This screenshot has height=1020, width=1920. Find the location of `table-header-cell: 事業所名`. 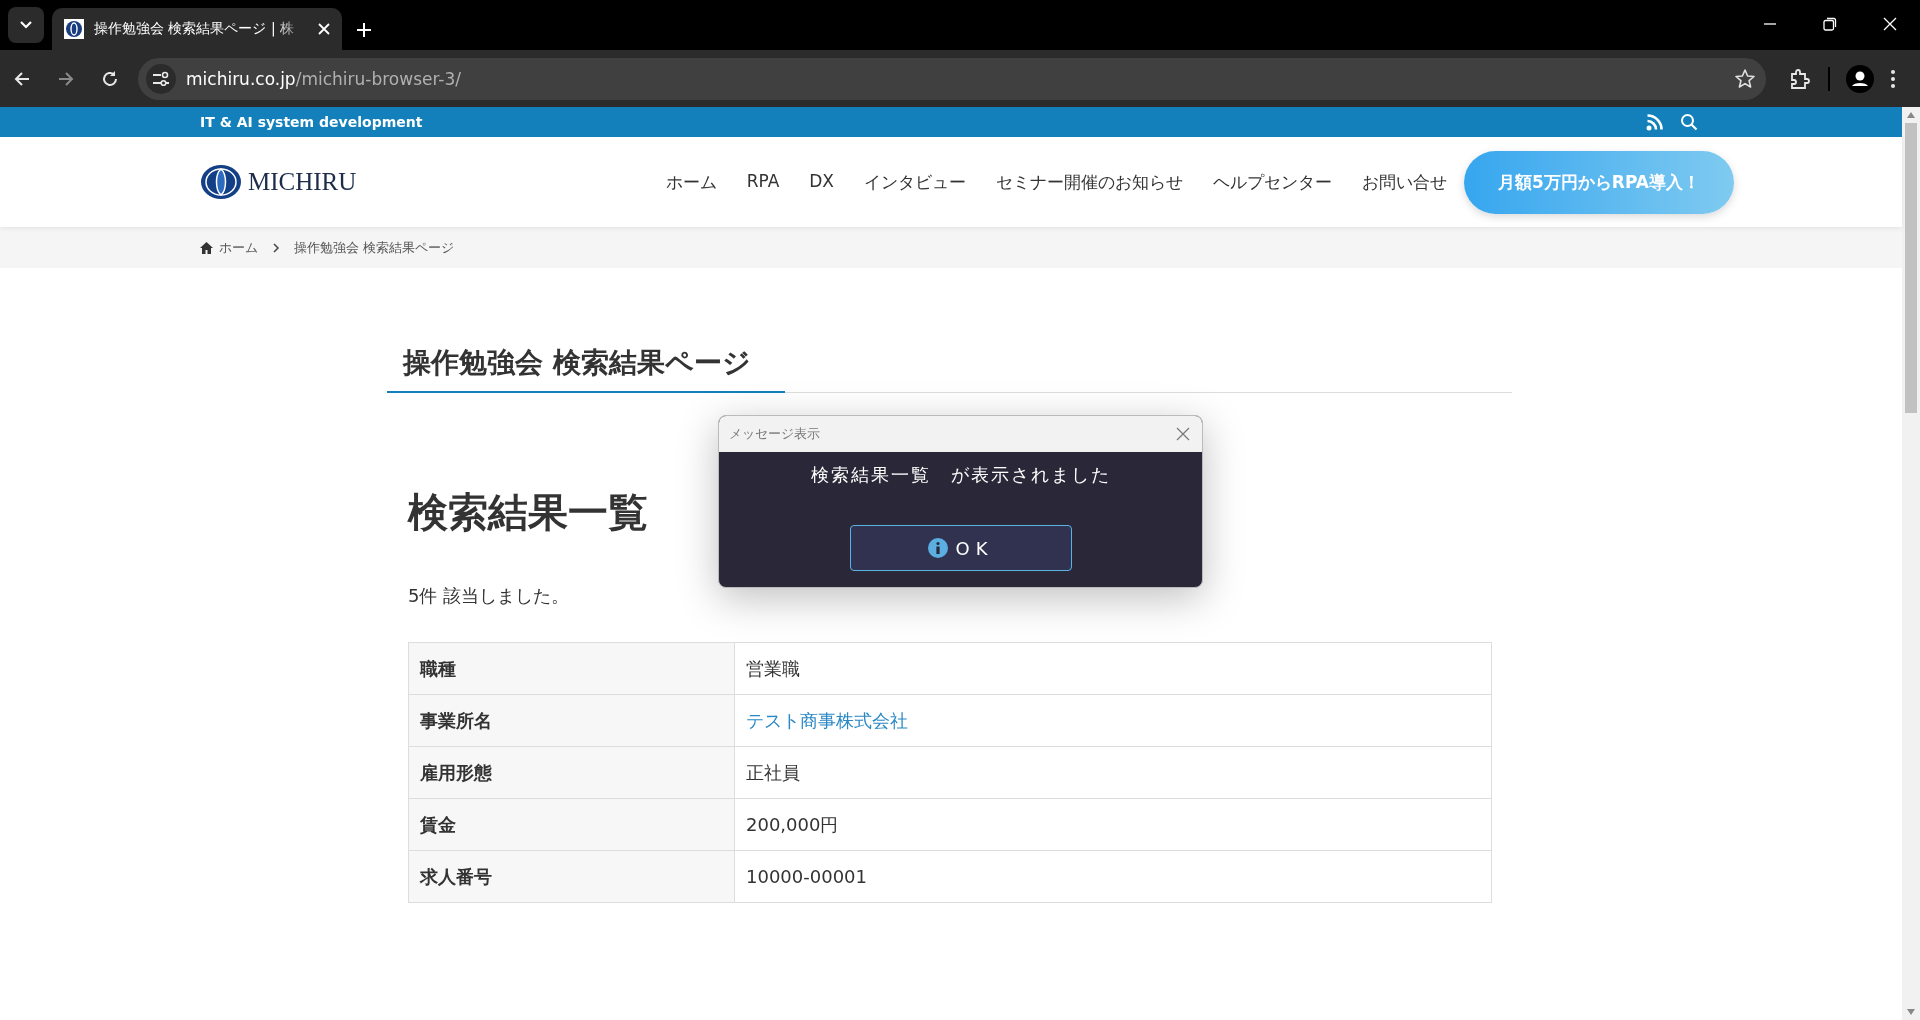

table-header-cell: 事業所名 is located at coordinates (571, 720).